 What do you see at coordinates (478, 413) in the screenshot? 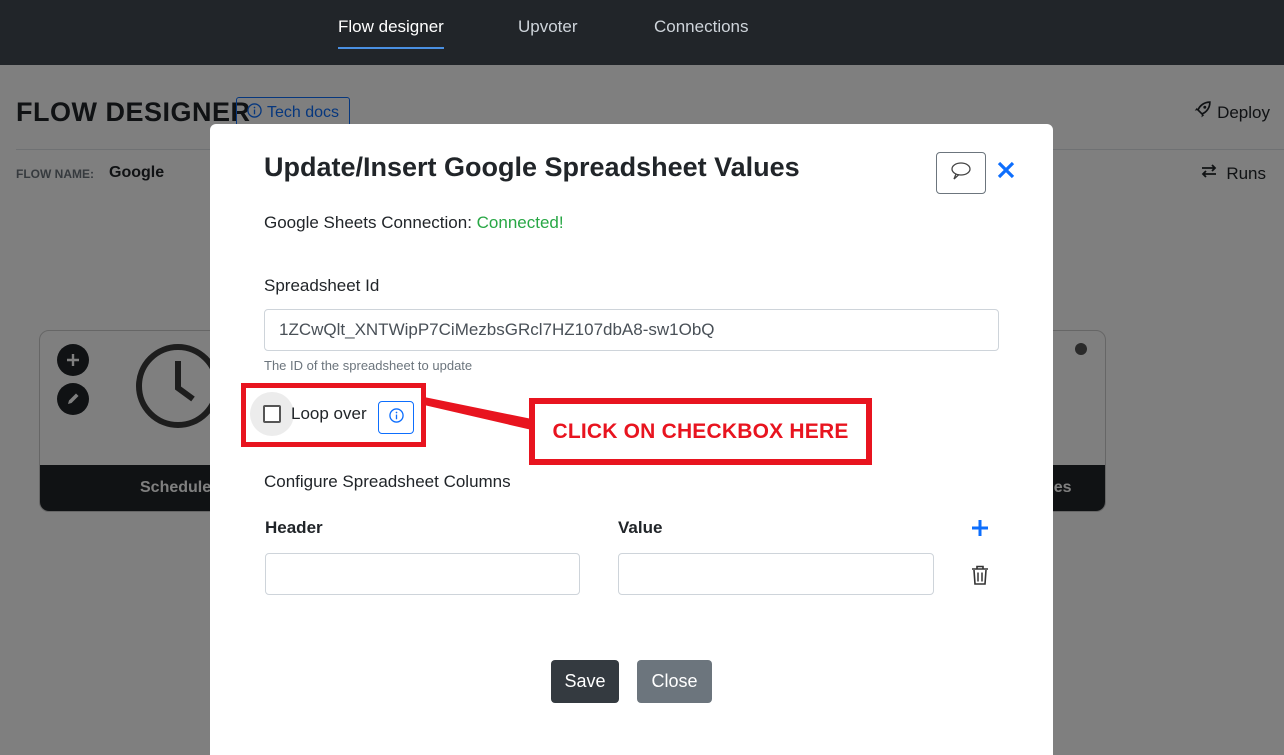
I see `annotation-connector-line` at bounding box center [478, 413].